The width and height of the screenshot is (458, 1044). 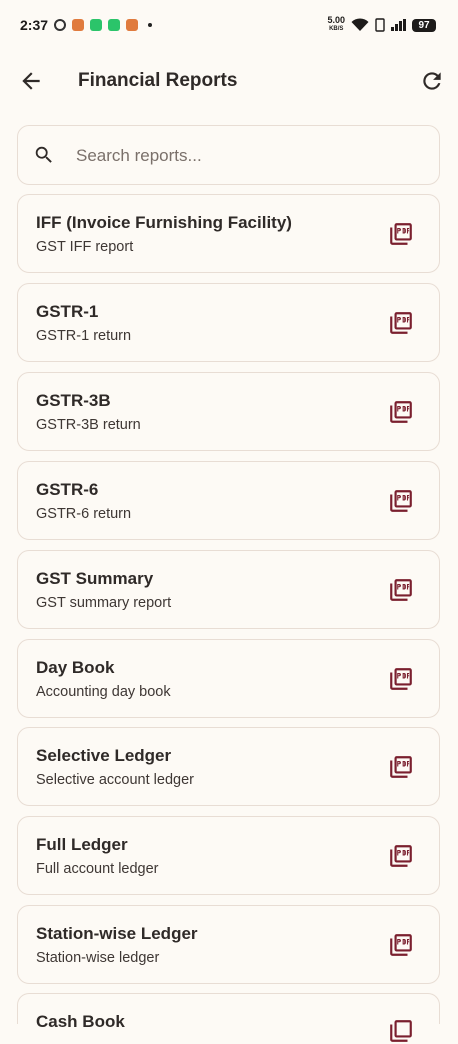 What do you see at coordinates (82, 844) in the screenshot?
I see `report-title: Full Ledger` at bounding box center [82, 844].